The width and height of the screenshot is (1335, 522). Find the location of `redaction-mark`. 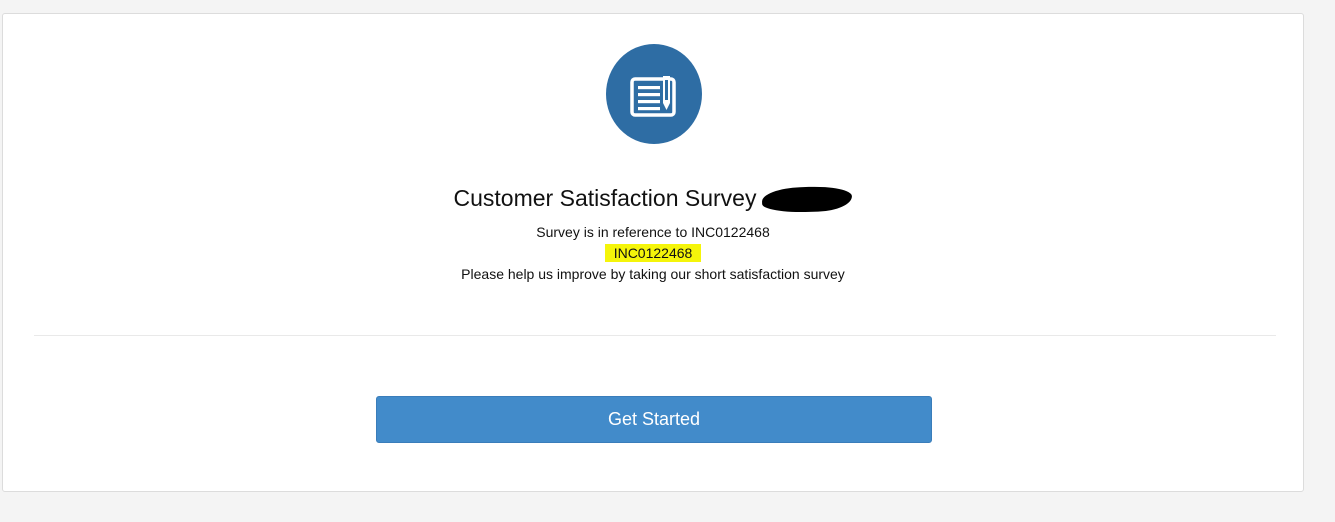

redaction-mark is located at coordinates (807, 199).